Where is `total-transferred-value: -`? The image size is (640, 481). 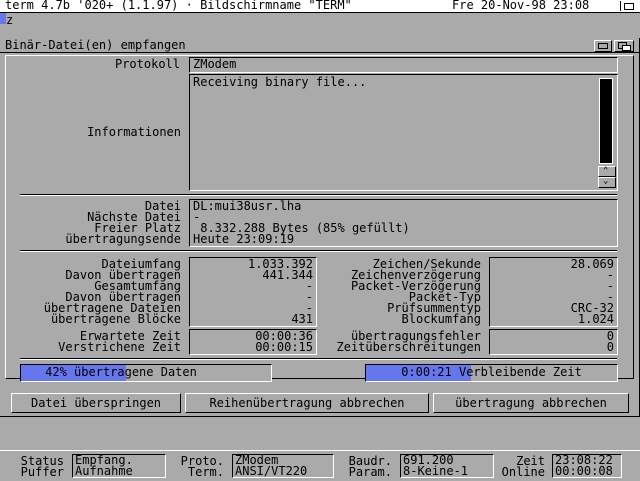
total-transferred-value: - is located at coordinates (309, 297).